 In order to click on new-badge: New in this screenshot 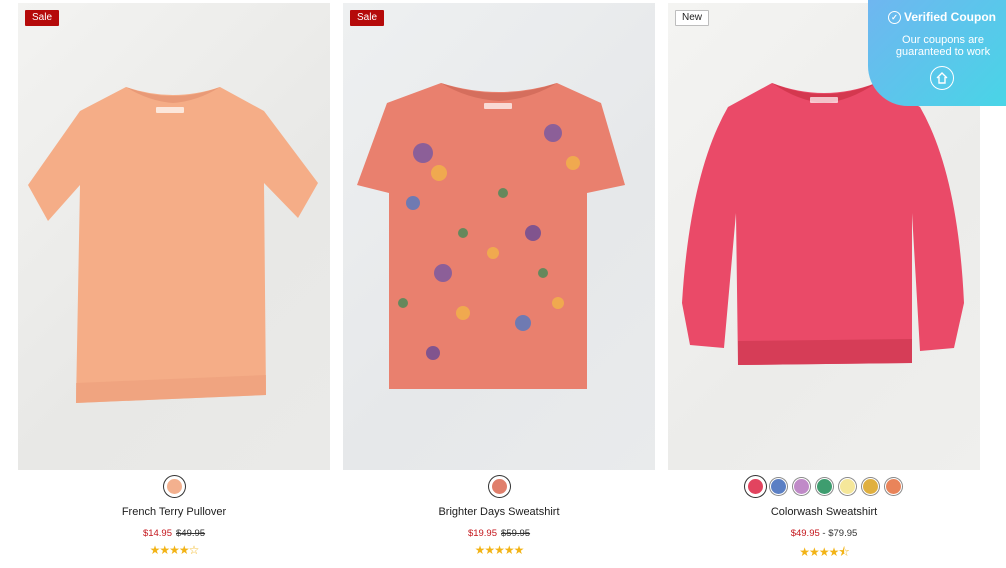, I will do `click(692, 18)`.